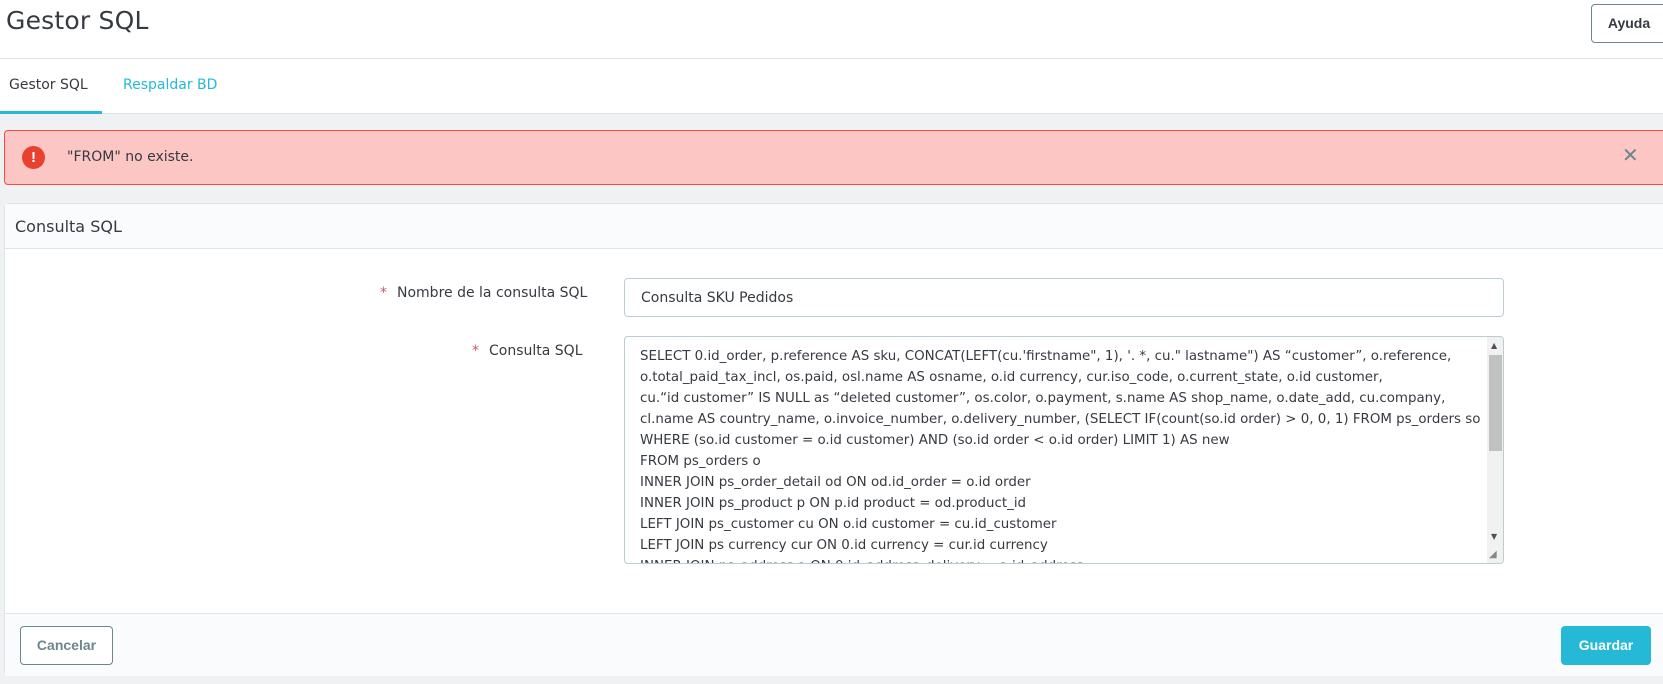  What do you see at coordinates (77, 20) in the screenshot?
I see `page-title: Gestor SQL` at bounding box center [77, 20].